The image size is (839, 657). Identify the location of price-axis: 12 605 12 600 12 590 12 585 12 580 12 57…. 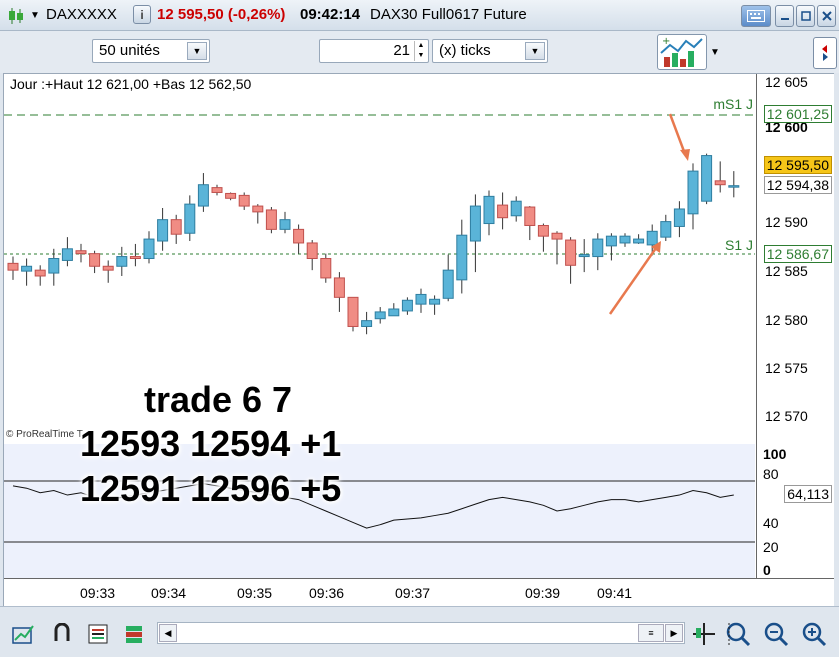
(795, 326).